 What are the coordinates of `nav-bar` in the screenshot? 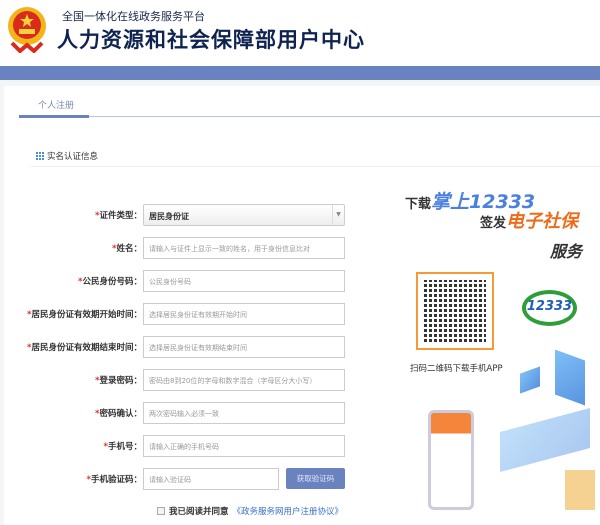 It's located at (300, 73).